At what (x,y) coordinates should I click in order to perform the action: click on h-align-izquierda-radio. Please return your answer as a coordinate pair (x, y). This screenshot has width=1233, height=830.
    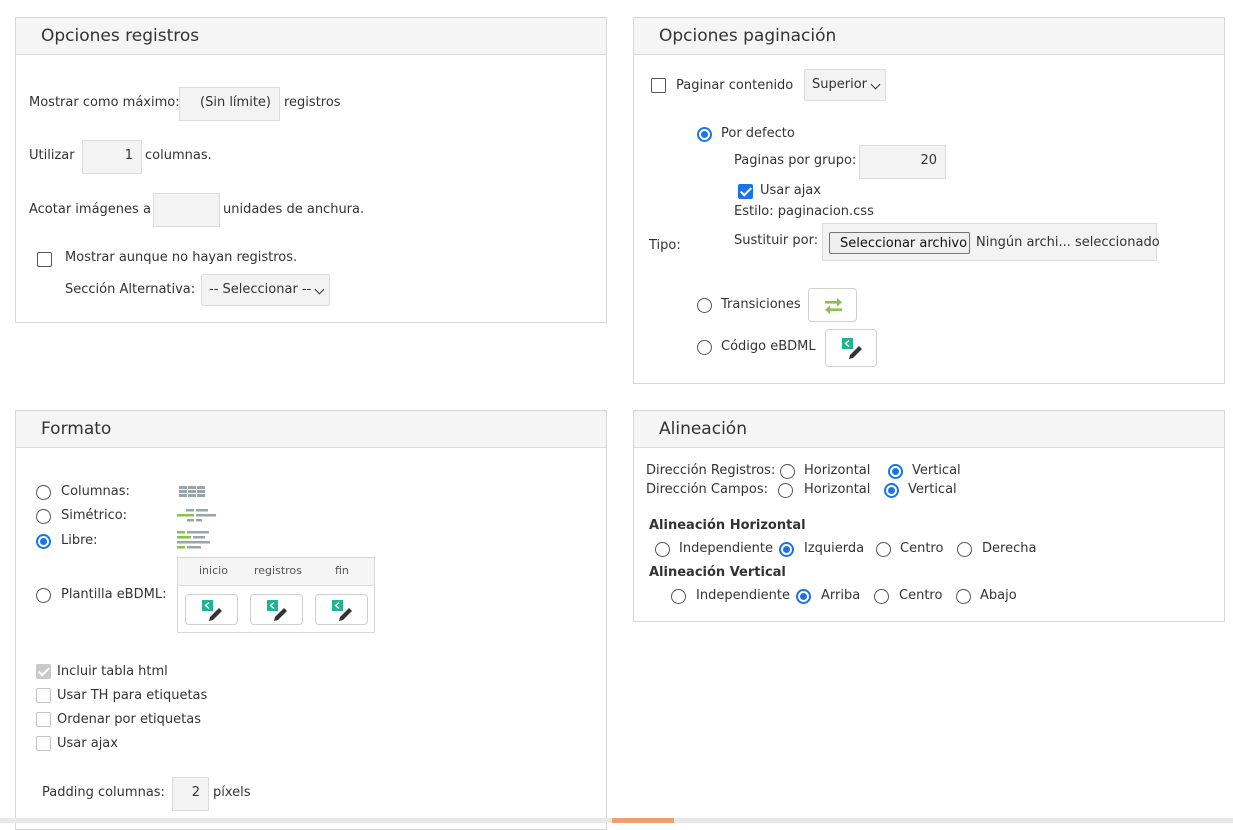
    Looking at the image, I should click on (786, 549).